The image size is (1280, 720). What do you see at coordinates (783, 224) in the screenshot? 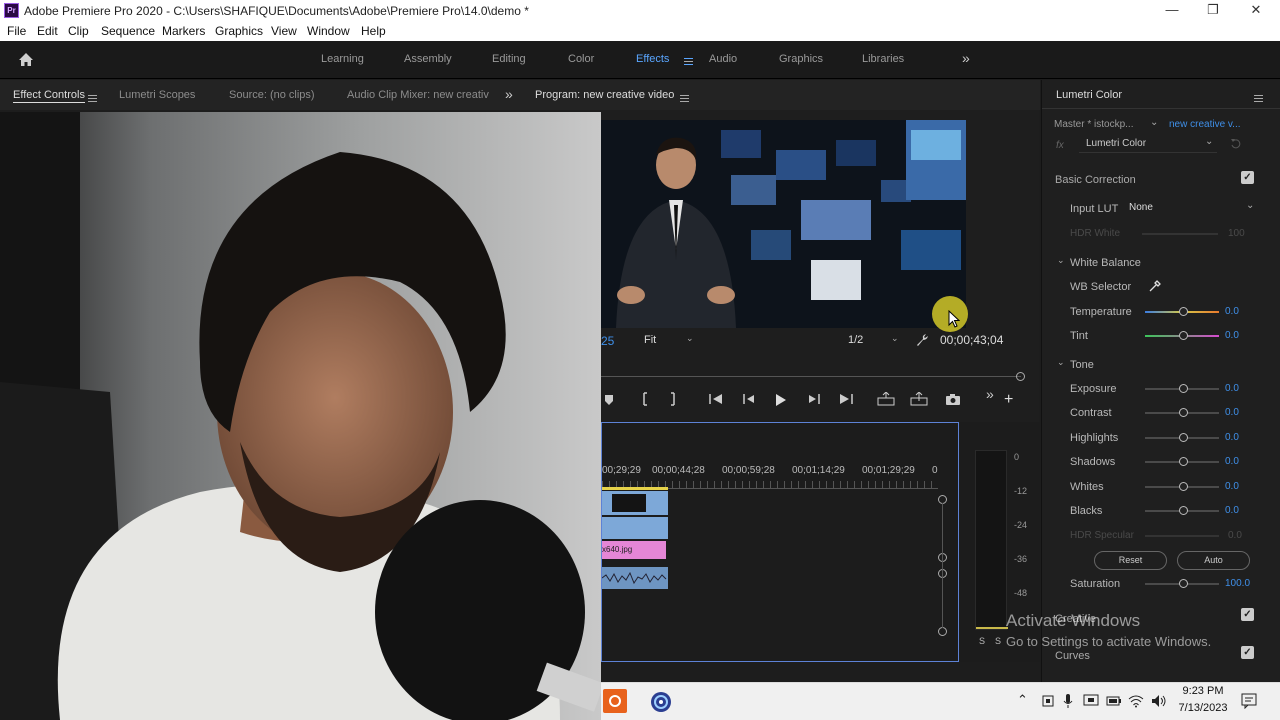
I see `program-video-frame` at bounding box center [783, 224].